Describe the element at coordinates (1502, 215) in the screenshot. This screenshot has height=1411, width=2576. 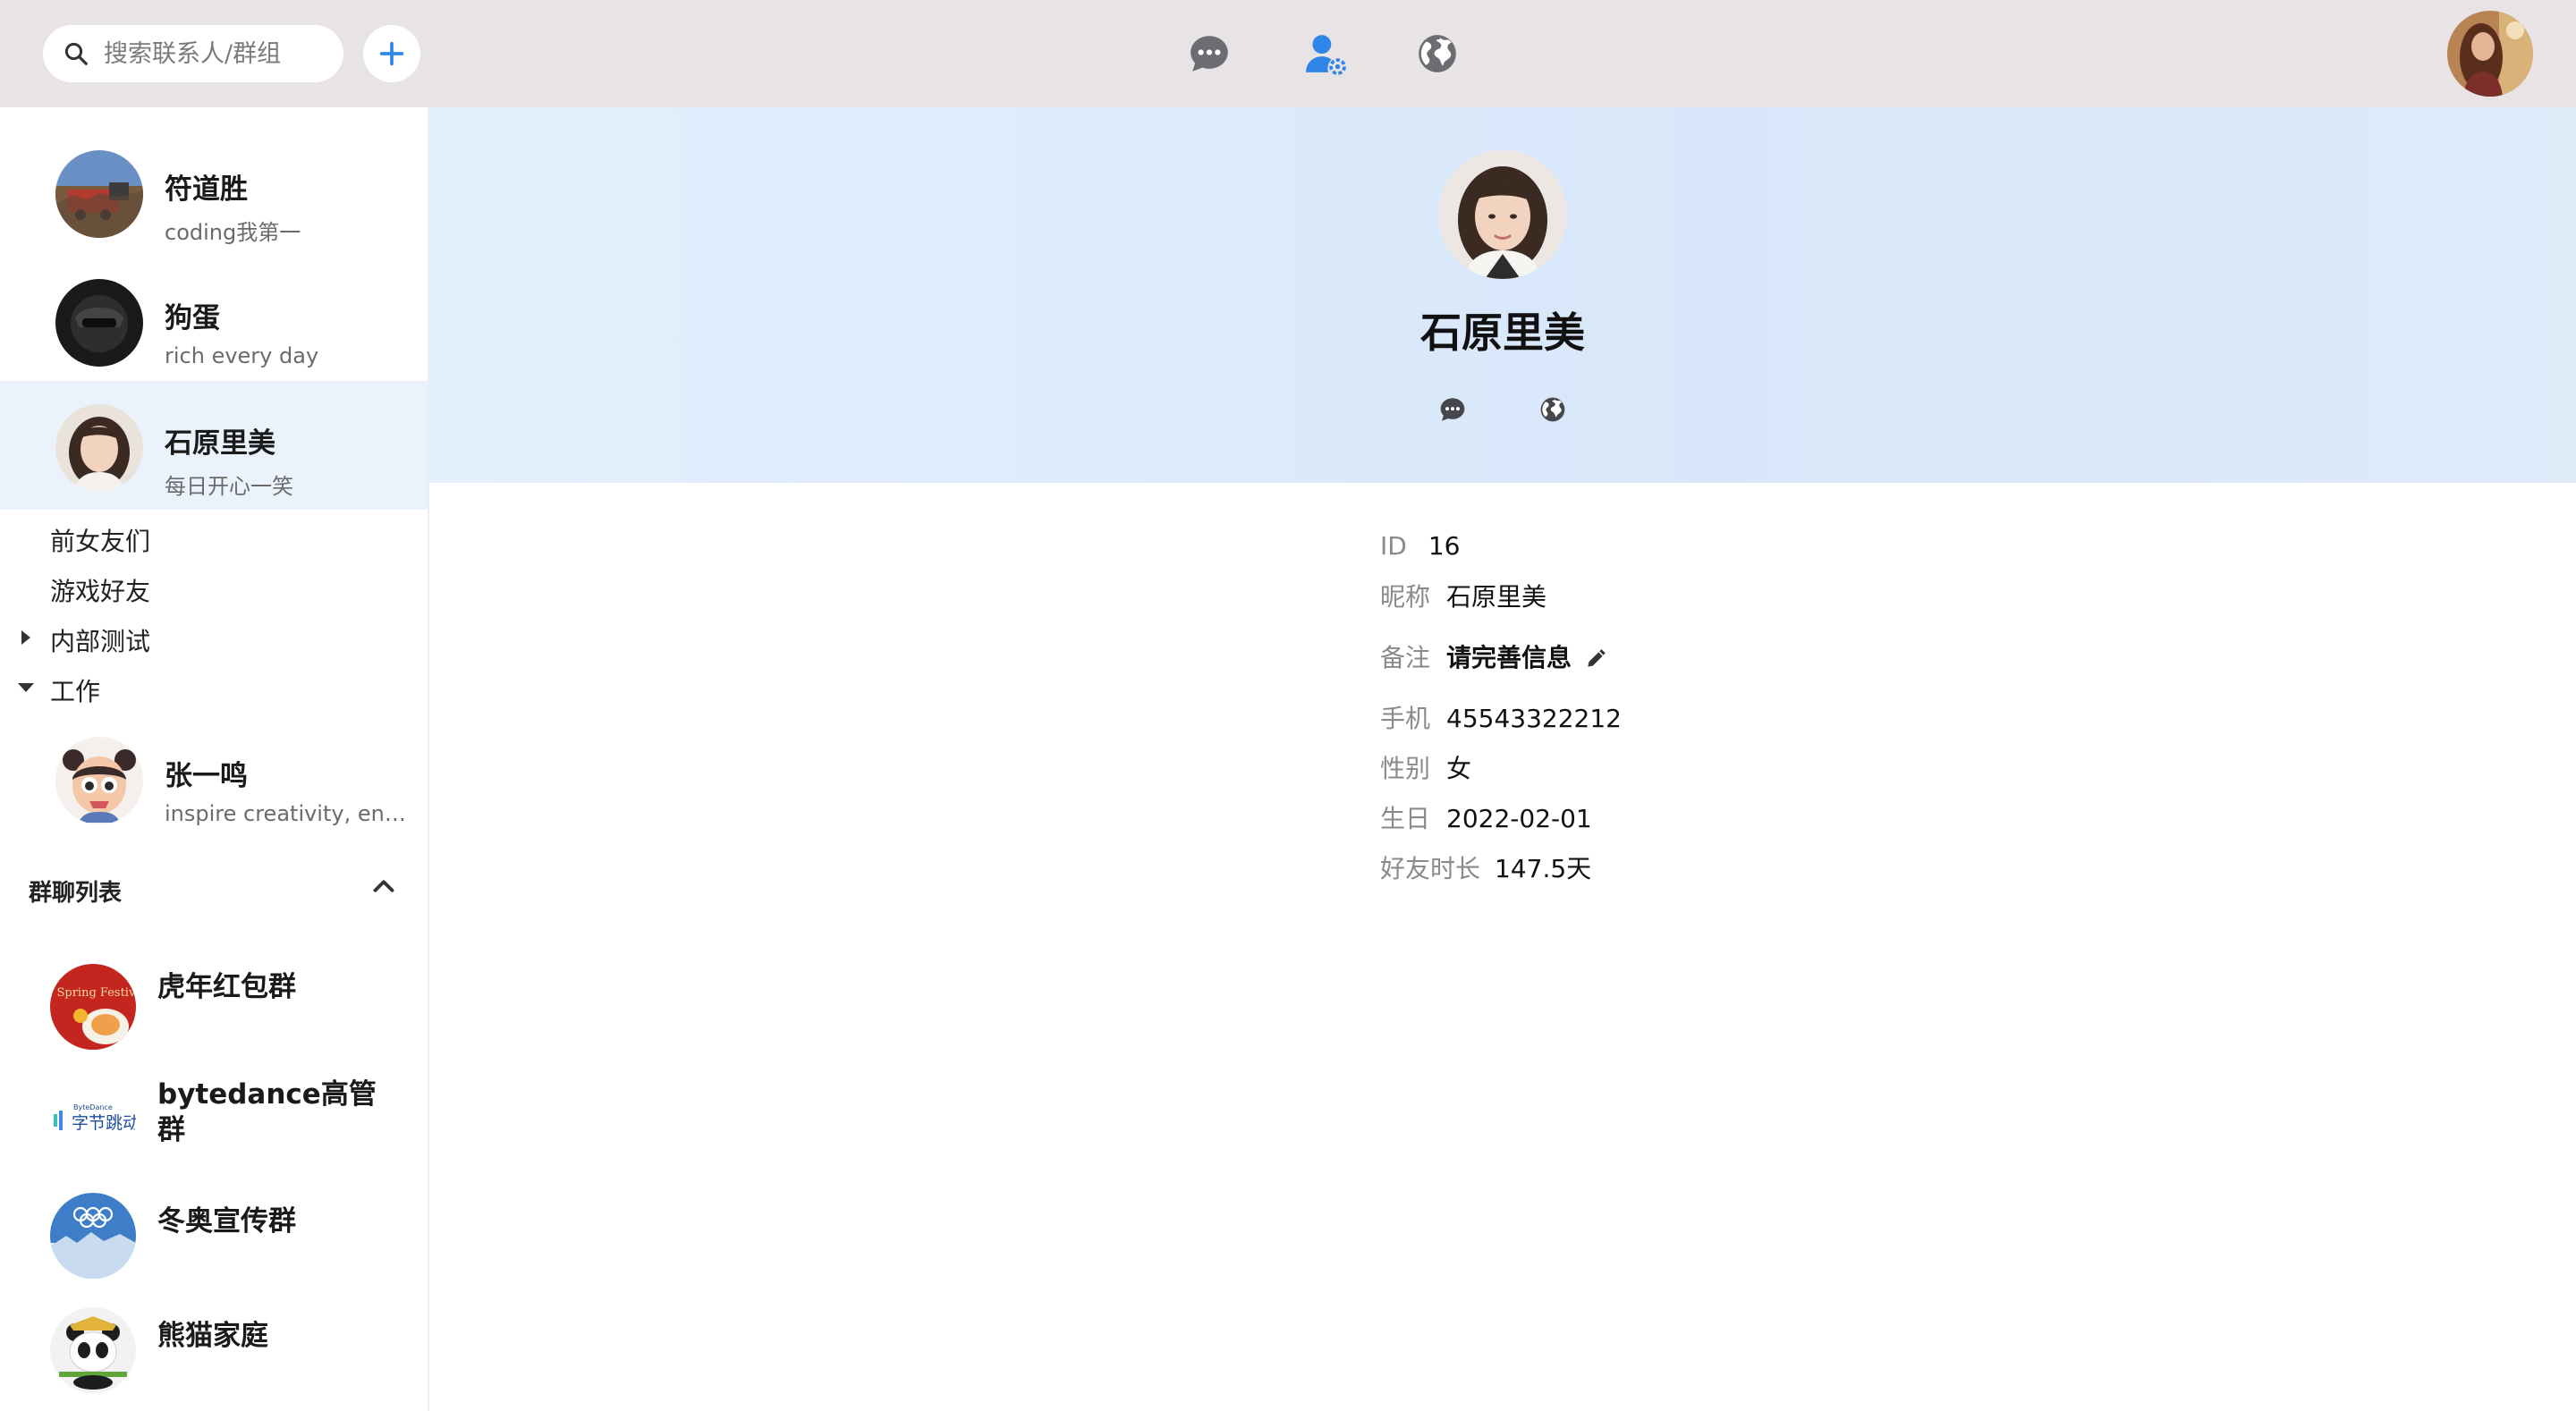
I see `profile-avatar` at that location.